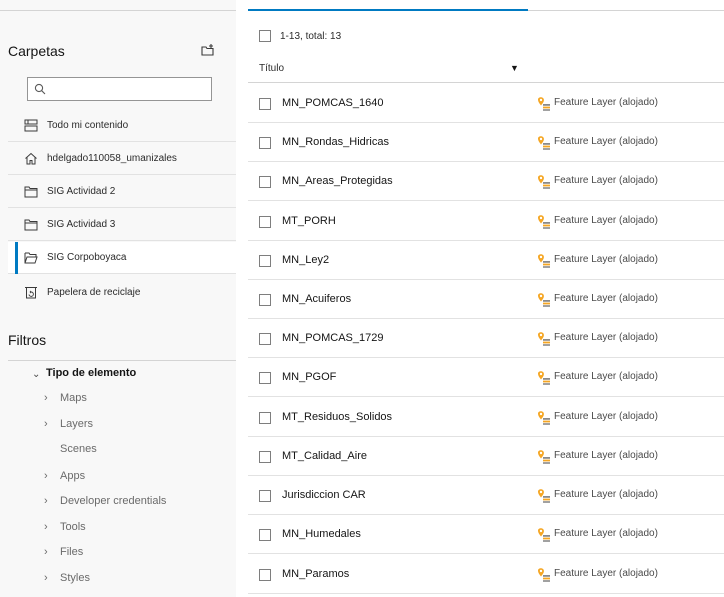 This screenshot has width=724, height=597. Describe the element at coordinates (271, 68) in the screenshot. I see `column-header-title: Título` at that location.